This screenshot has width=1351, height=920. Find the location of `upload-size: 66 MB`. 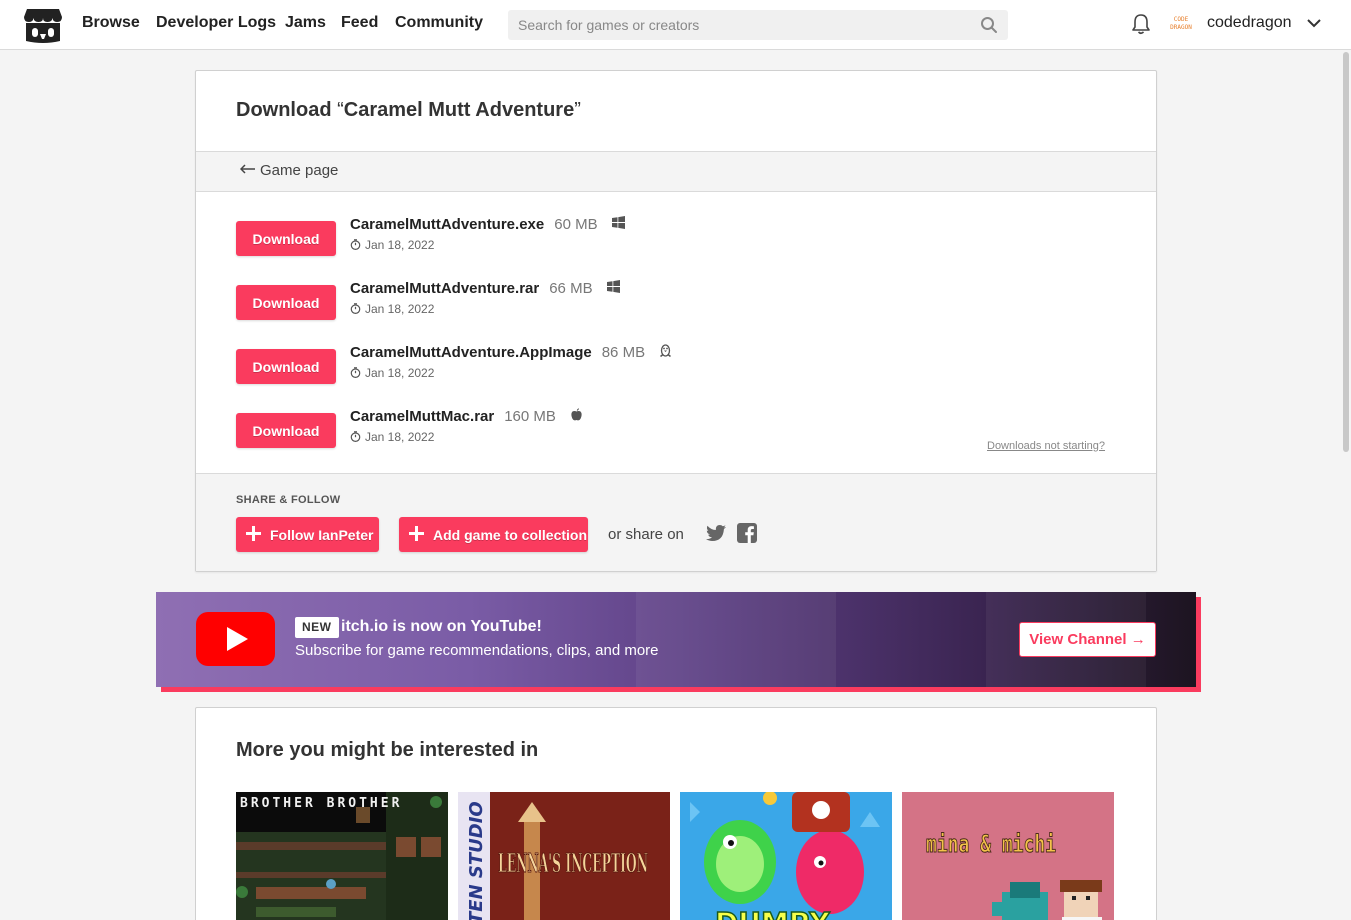

upload-size: 66 MB is located at coordinates (571, 288).